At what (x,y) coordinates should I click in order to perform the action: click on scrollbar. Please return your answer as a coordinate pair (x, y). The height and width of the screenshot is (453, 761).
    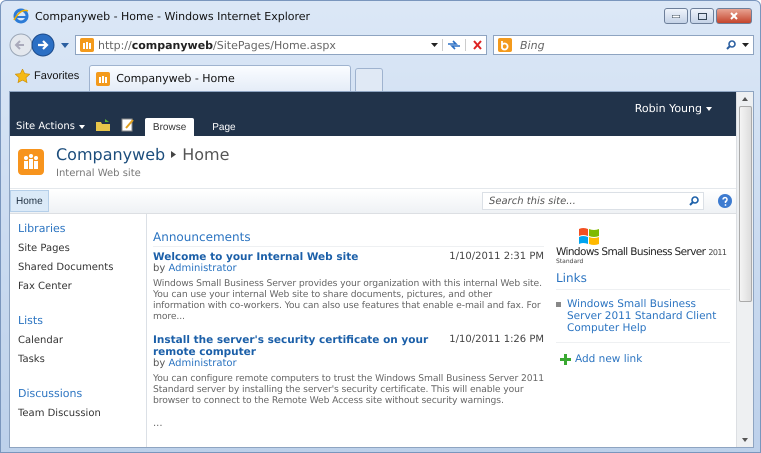
    Looking at the image, I should click on (744, 269).